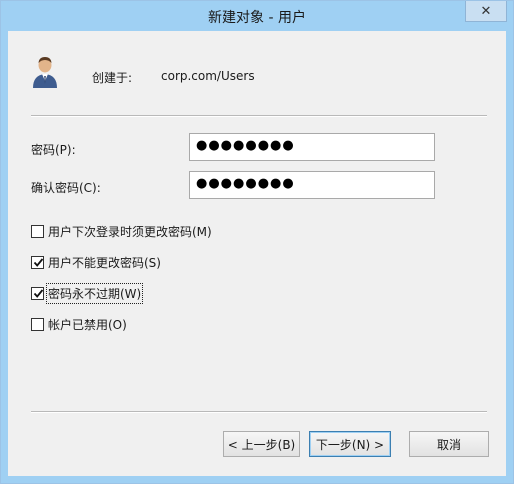  What do you see at coordinates (66, 188) in the screenshot?
I see `confirm-password-label: 确认密码(C):` at bounding box center [66, 188].